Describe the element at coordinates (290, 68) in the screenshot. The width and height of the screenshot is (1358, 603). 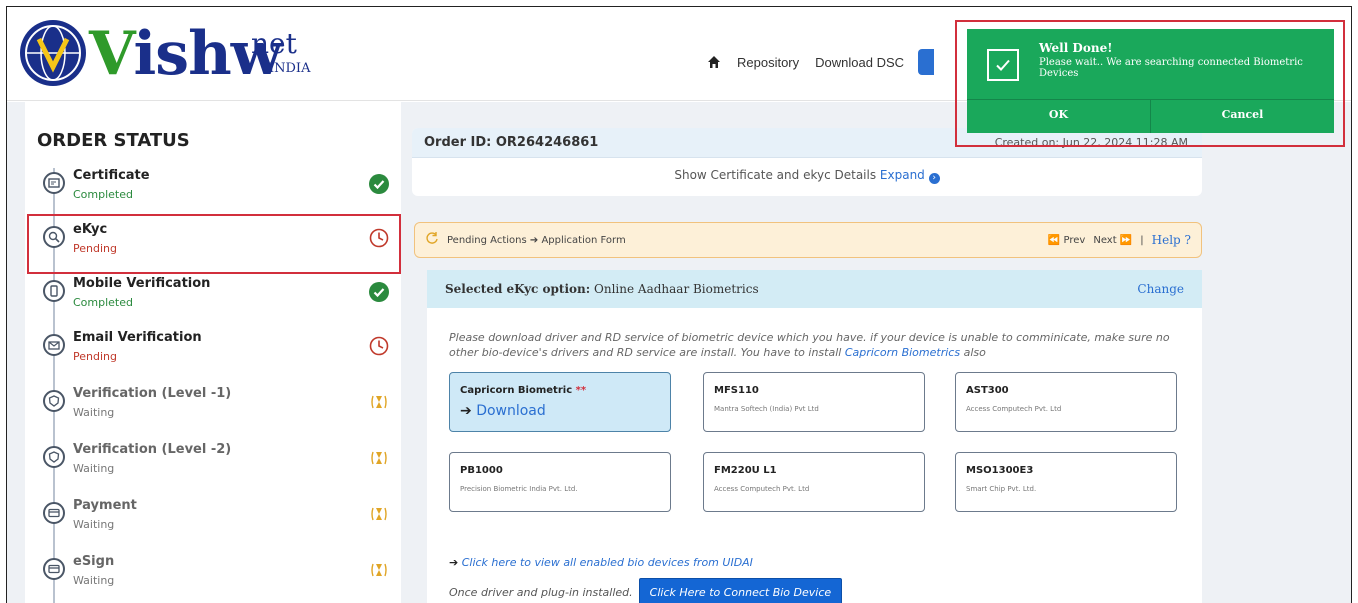
I see `brand-india: INDIA` at that location.